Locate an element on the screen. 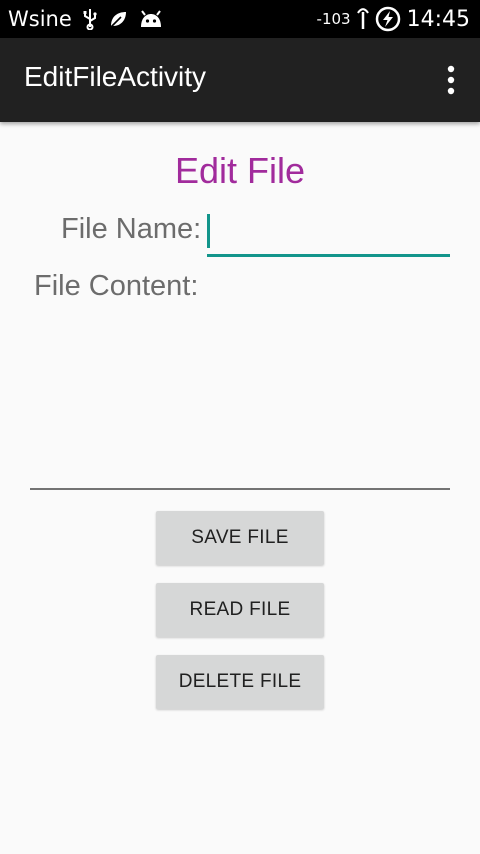 Image resolution: width=480 pixels, height=854 pixels. app-bar: EditFileActivity is located at coordinates (240, 80).